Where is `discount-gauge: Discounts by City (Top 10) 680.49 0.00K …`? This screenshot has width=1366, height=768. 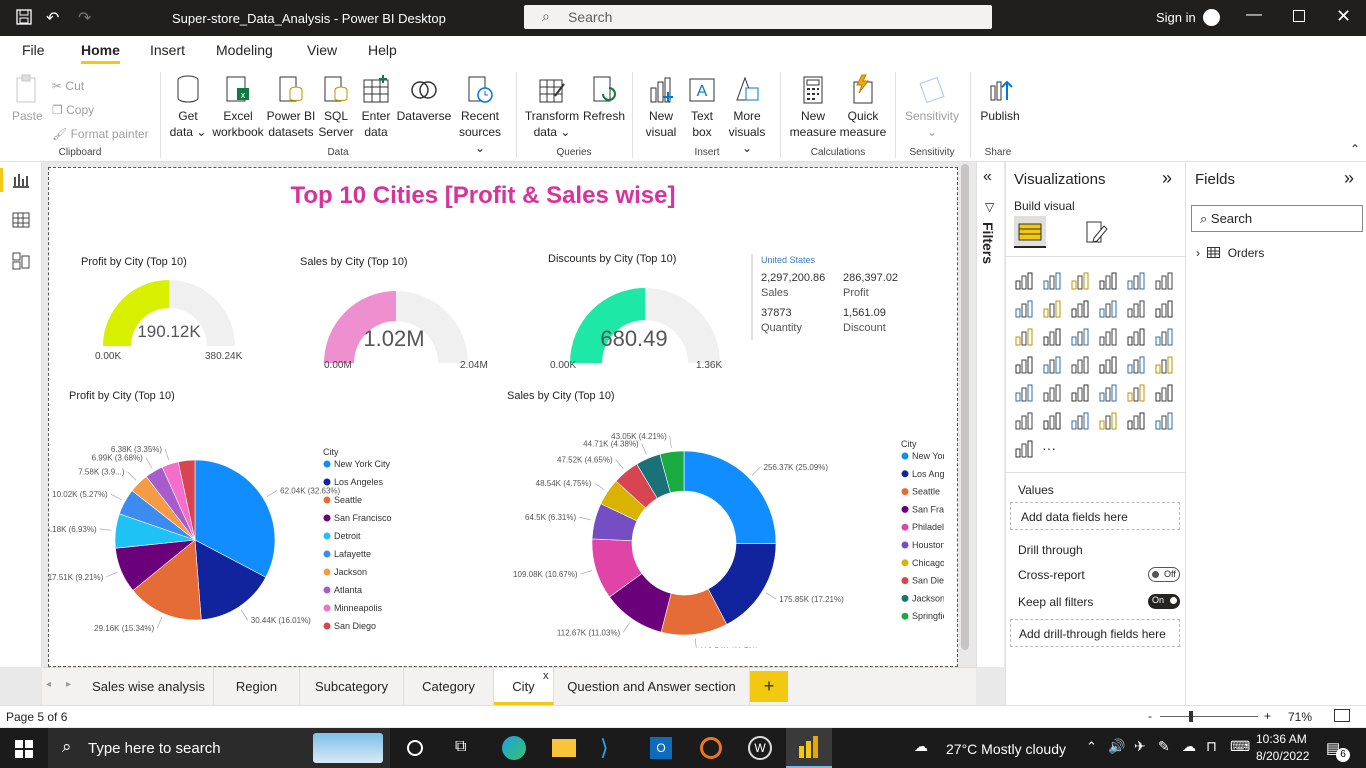 discount-gauge: Discounts by City (Top 10) 680.49 0.00K … is located at coordinates (629, 308).